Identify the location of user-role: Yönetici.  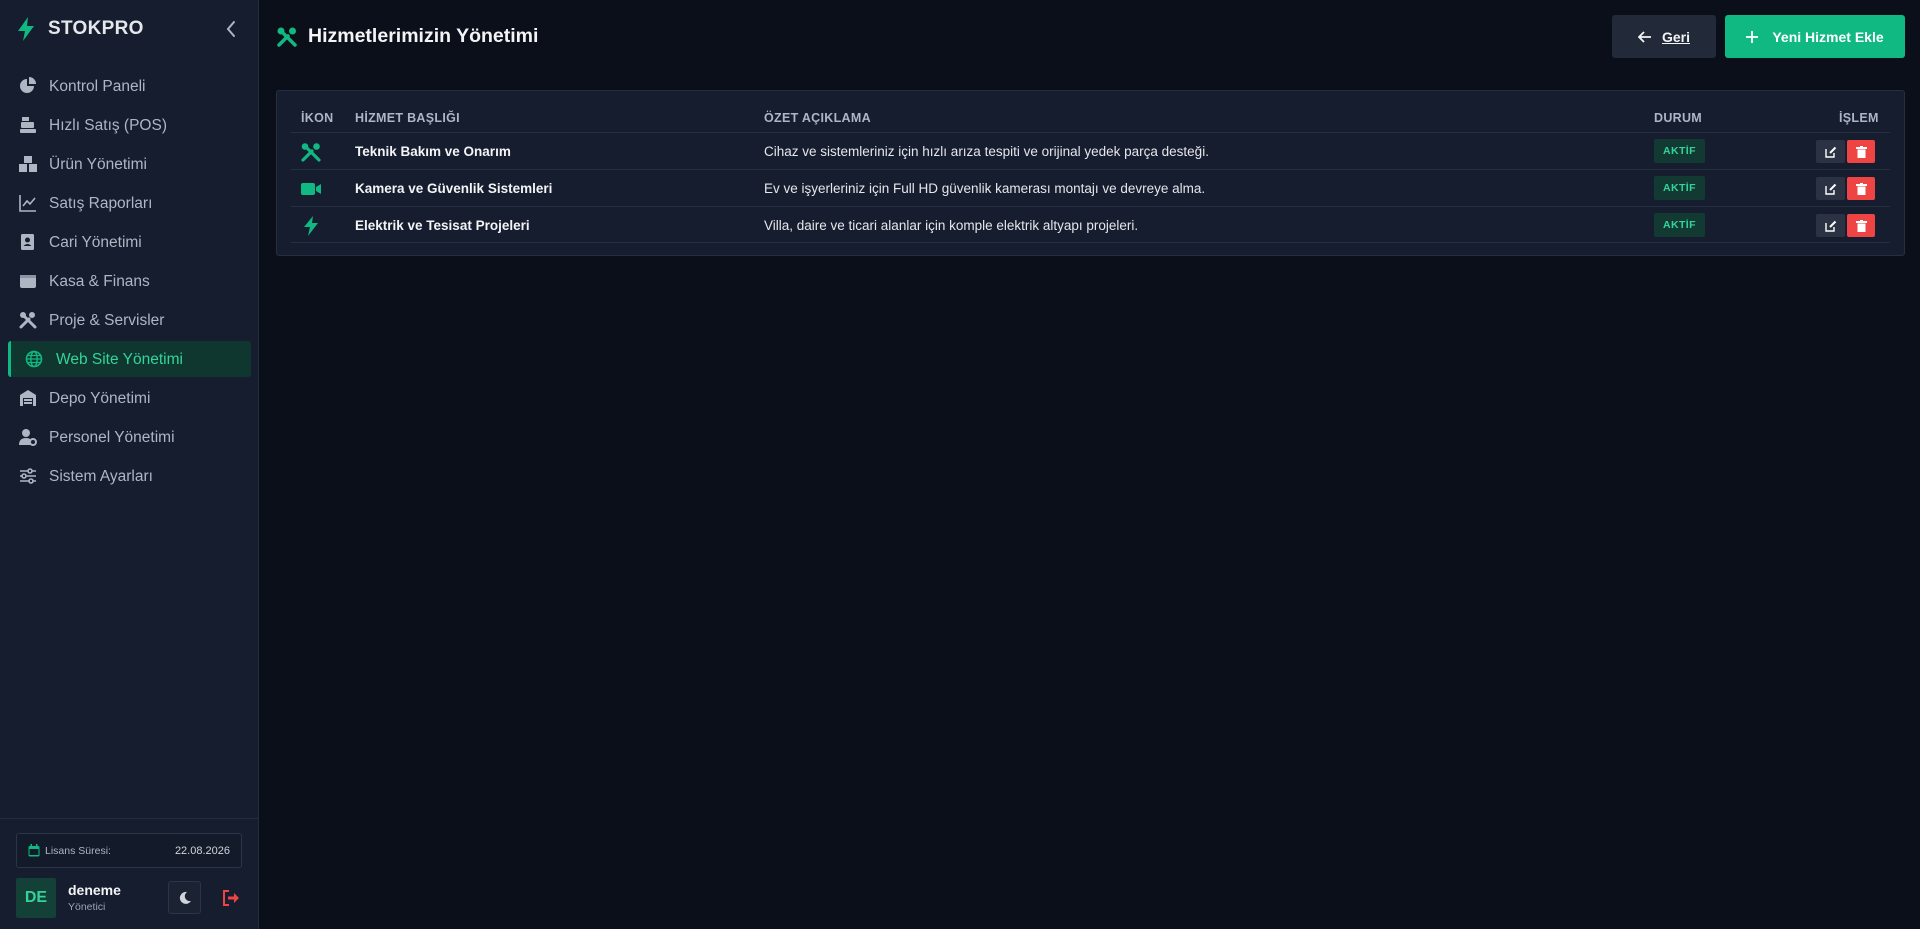
(87, 907).